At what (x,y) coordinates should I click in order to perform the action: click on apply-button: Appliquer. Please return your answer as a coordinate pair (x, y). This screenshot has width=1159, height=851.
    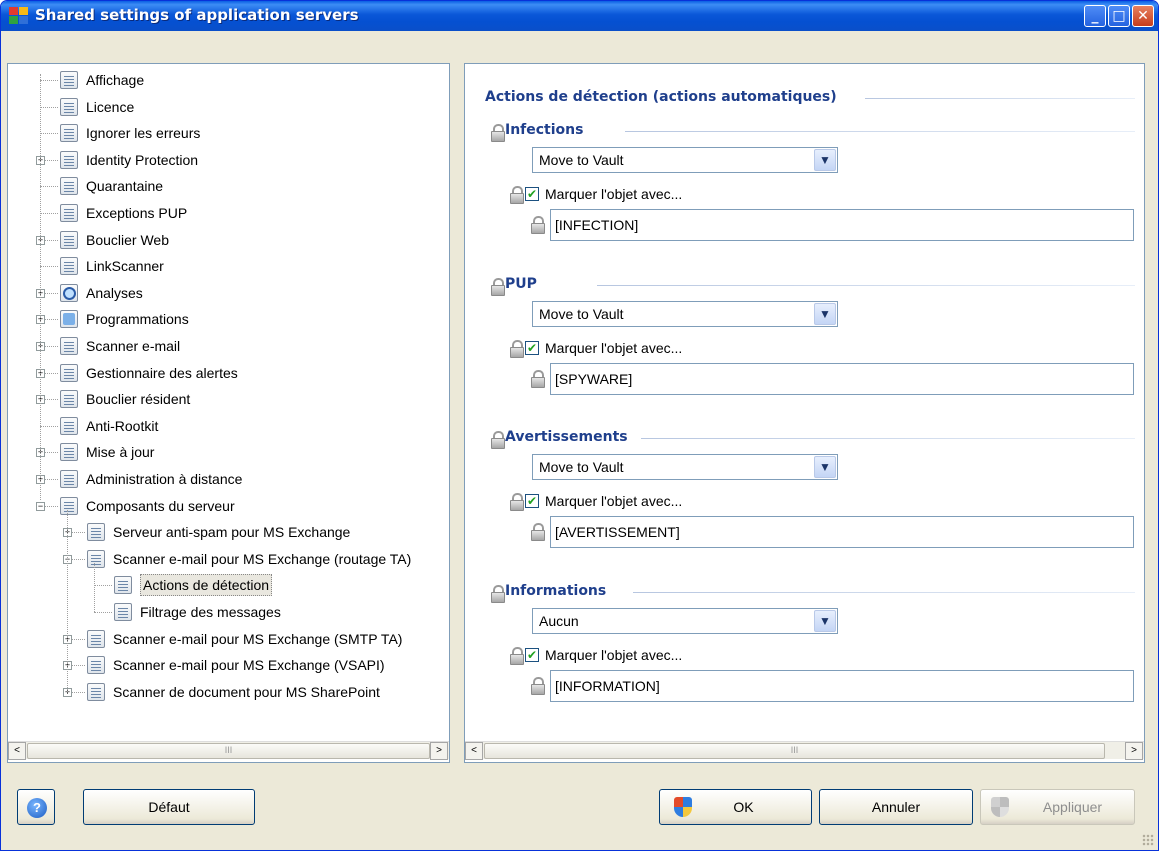
    Looking at the image, I should click on (1057, 807).